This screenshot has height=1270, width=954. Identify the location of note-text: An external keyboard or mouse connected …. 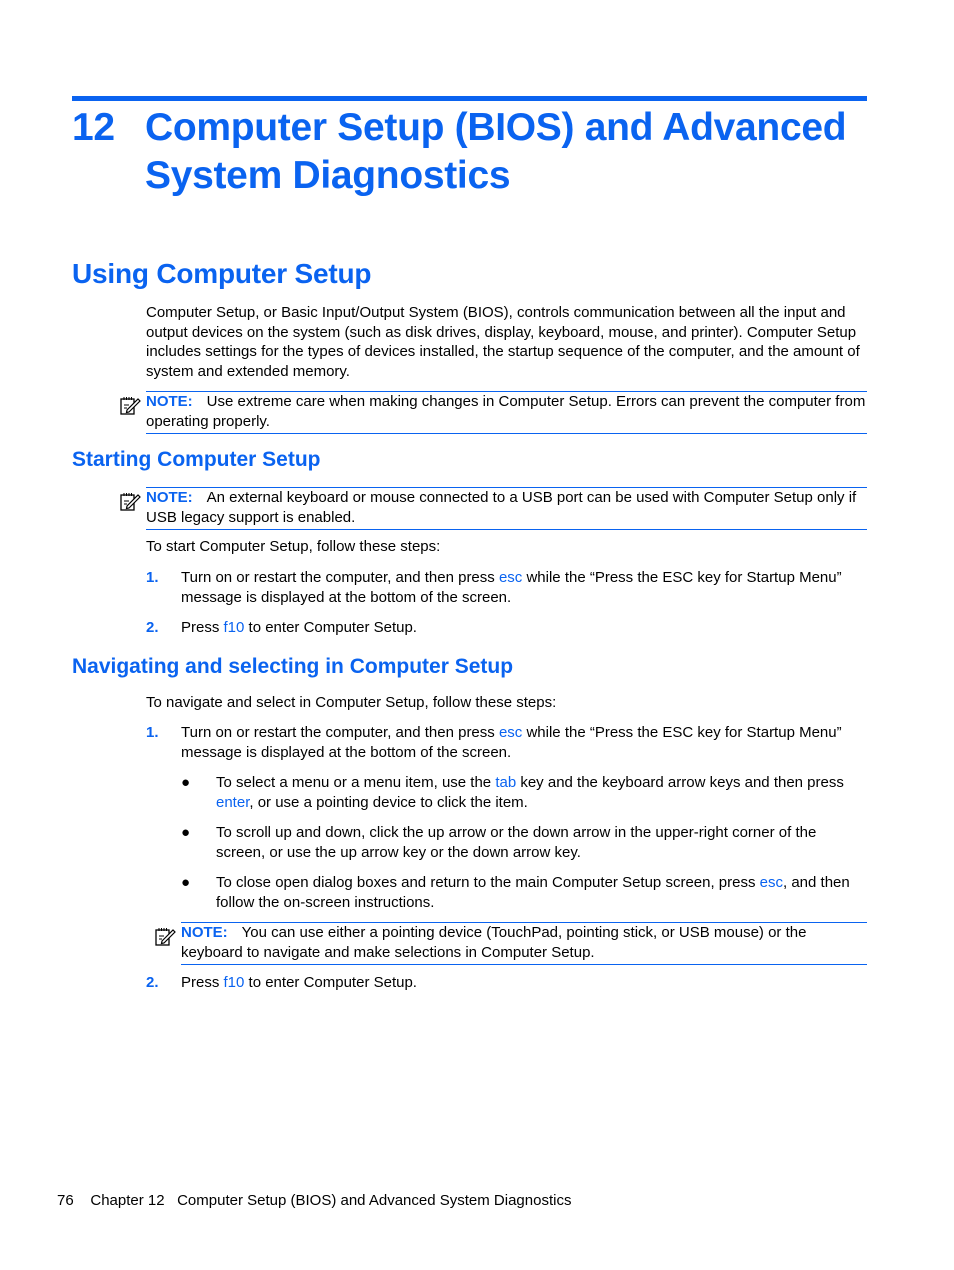
(501, 507).